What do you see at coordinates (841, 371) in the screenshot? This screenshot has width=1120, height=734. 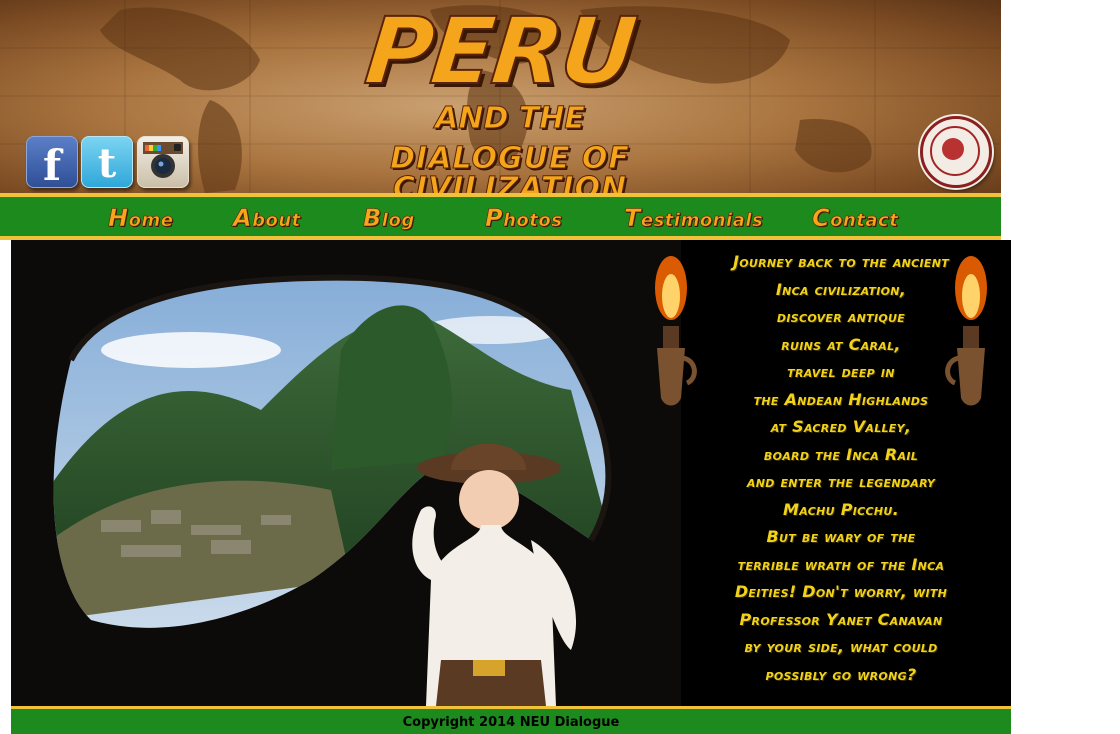 I see `promo-line: travel deep in` at bounding box center [841, 371].